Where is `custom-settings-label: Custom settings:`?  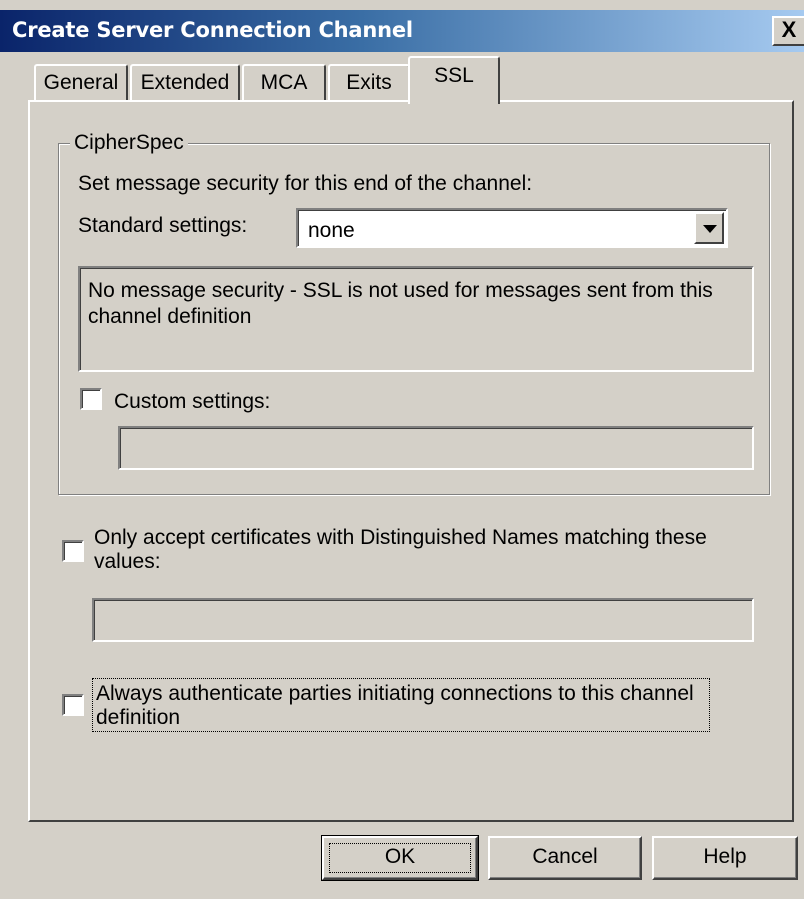 custom-settings-label: Custom settings: is located at coordinates (192, 401).